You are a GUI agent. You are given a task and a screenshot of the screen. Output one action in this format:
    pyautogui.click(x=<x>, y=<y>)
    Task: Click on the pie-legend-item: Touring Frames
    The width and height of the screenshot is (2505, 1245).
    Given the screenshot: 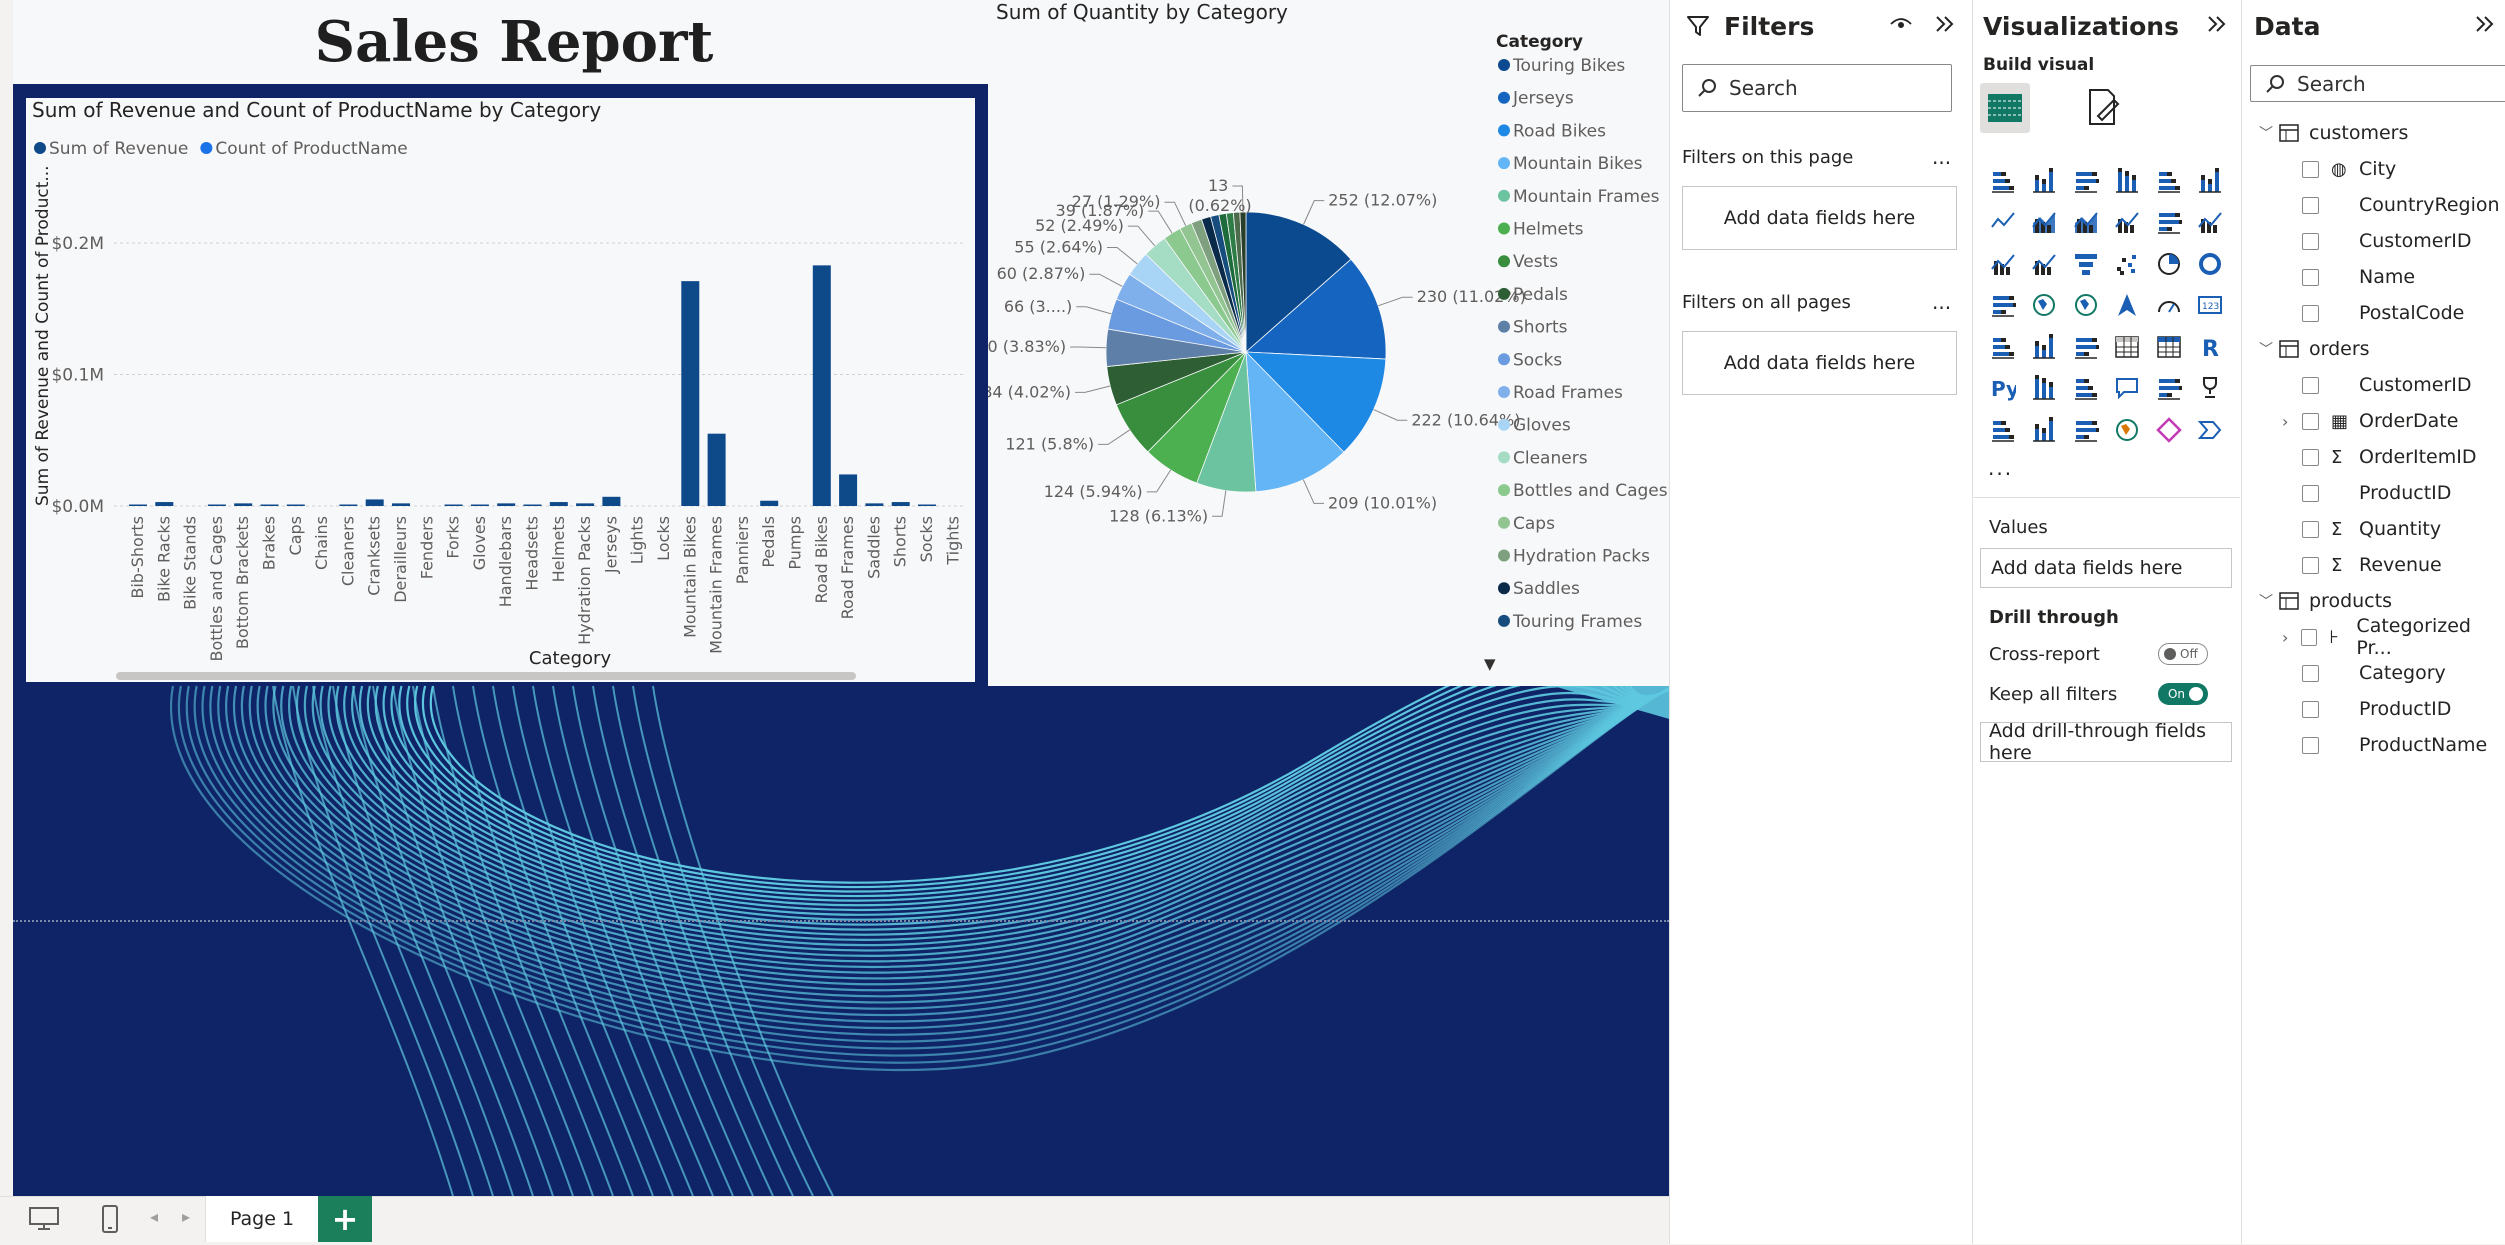 What is the action you would take?
    pyautogui.click(x=1577, y=622)
    